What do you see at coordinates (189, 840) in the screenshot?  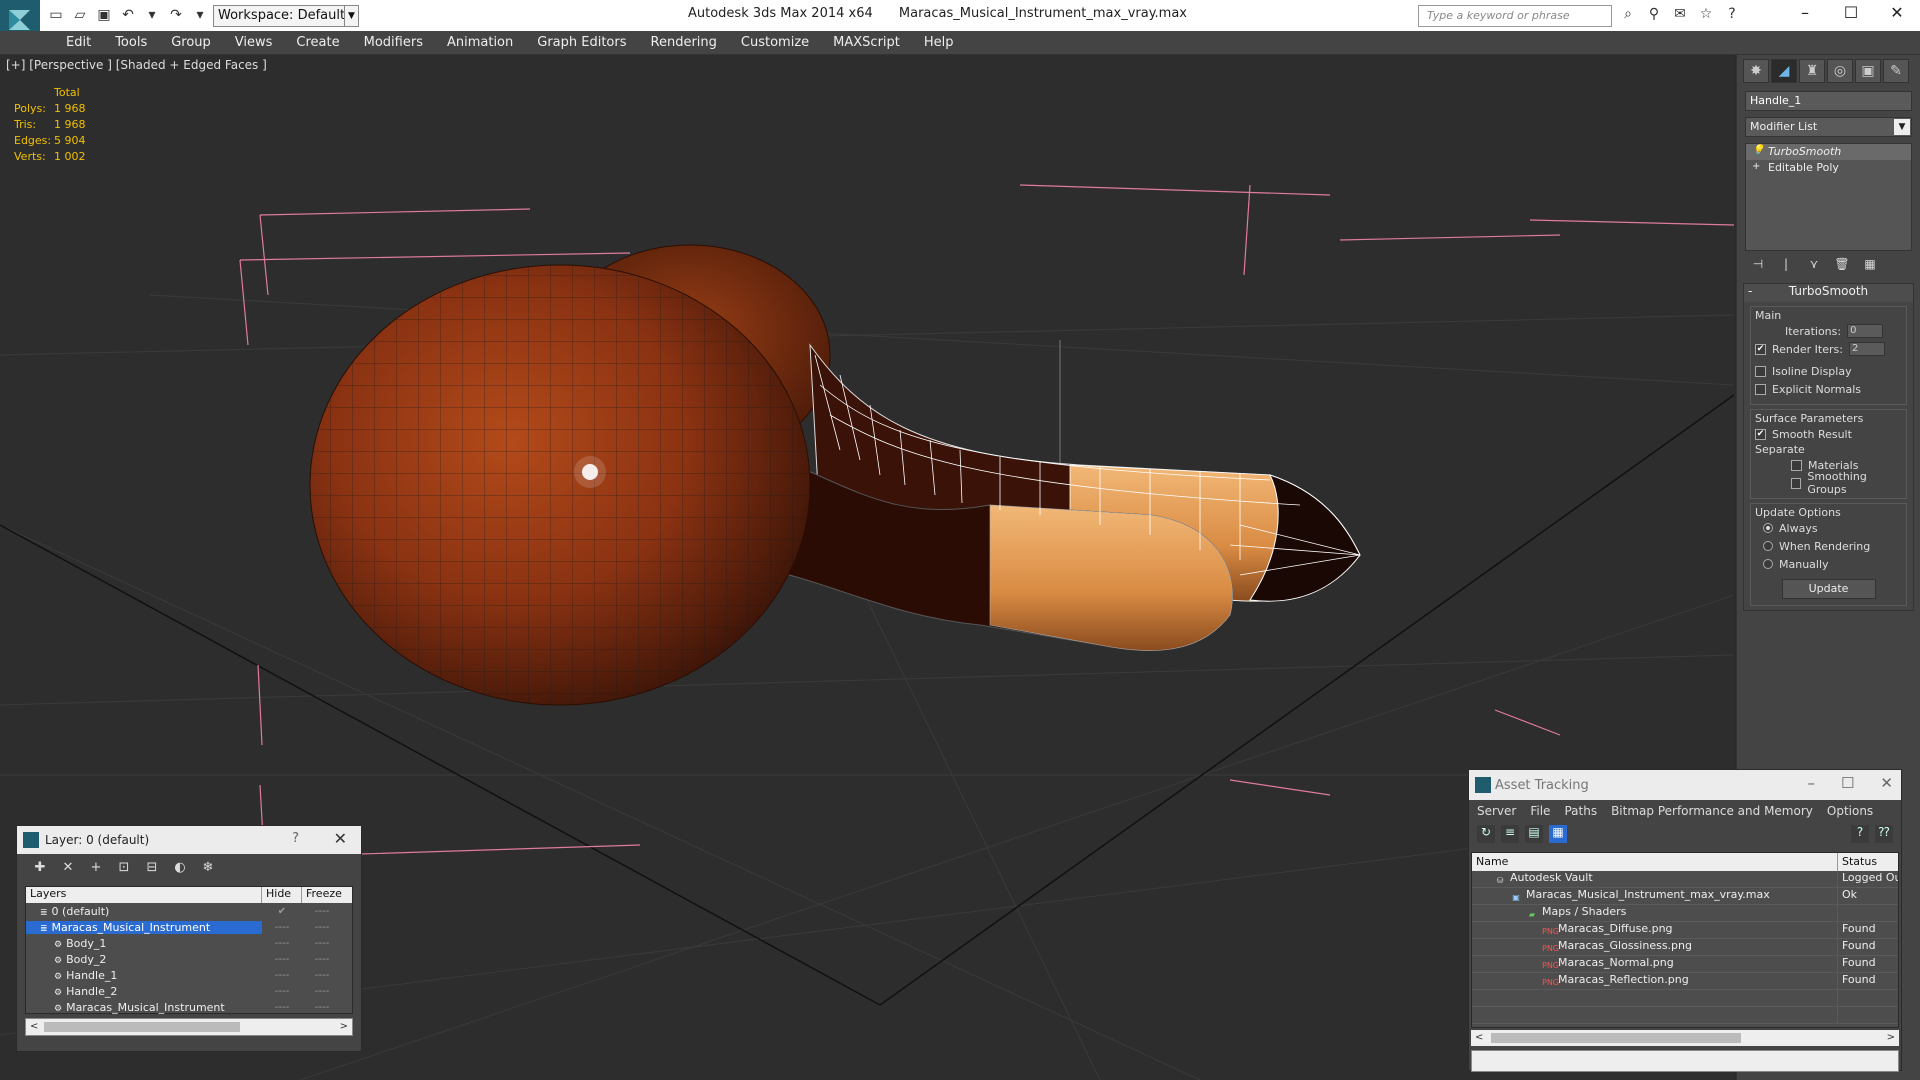 I see `layer-window-title-bar: Layer: 0 (default) ? ✕` at bounding box center [189, 840].